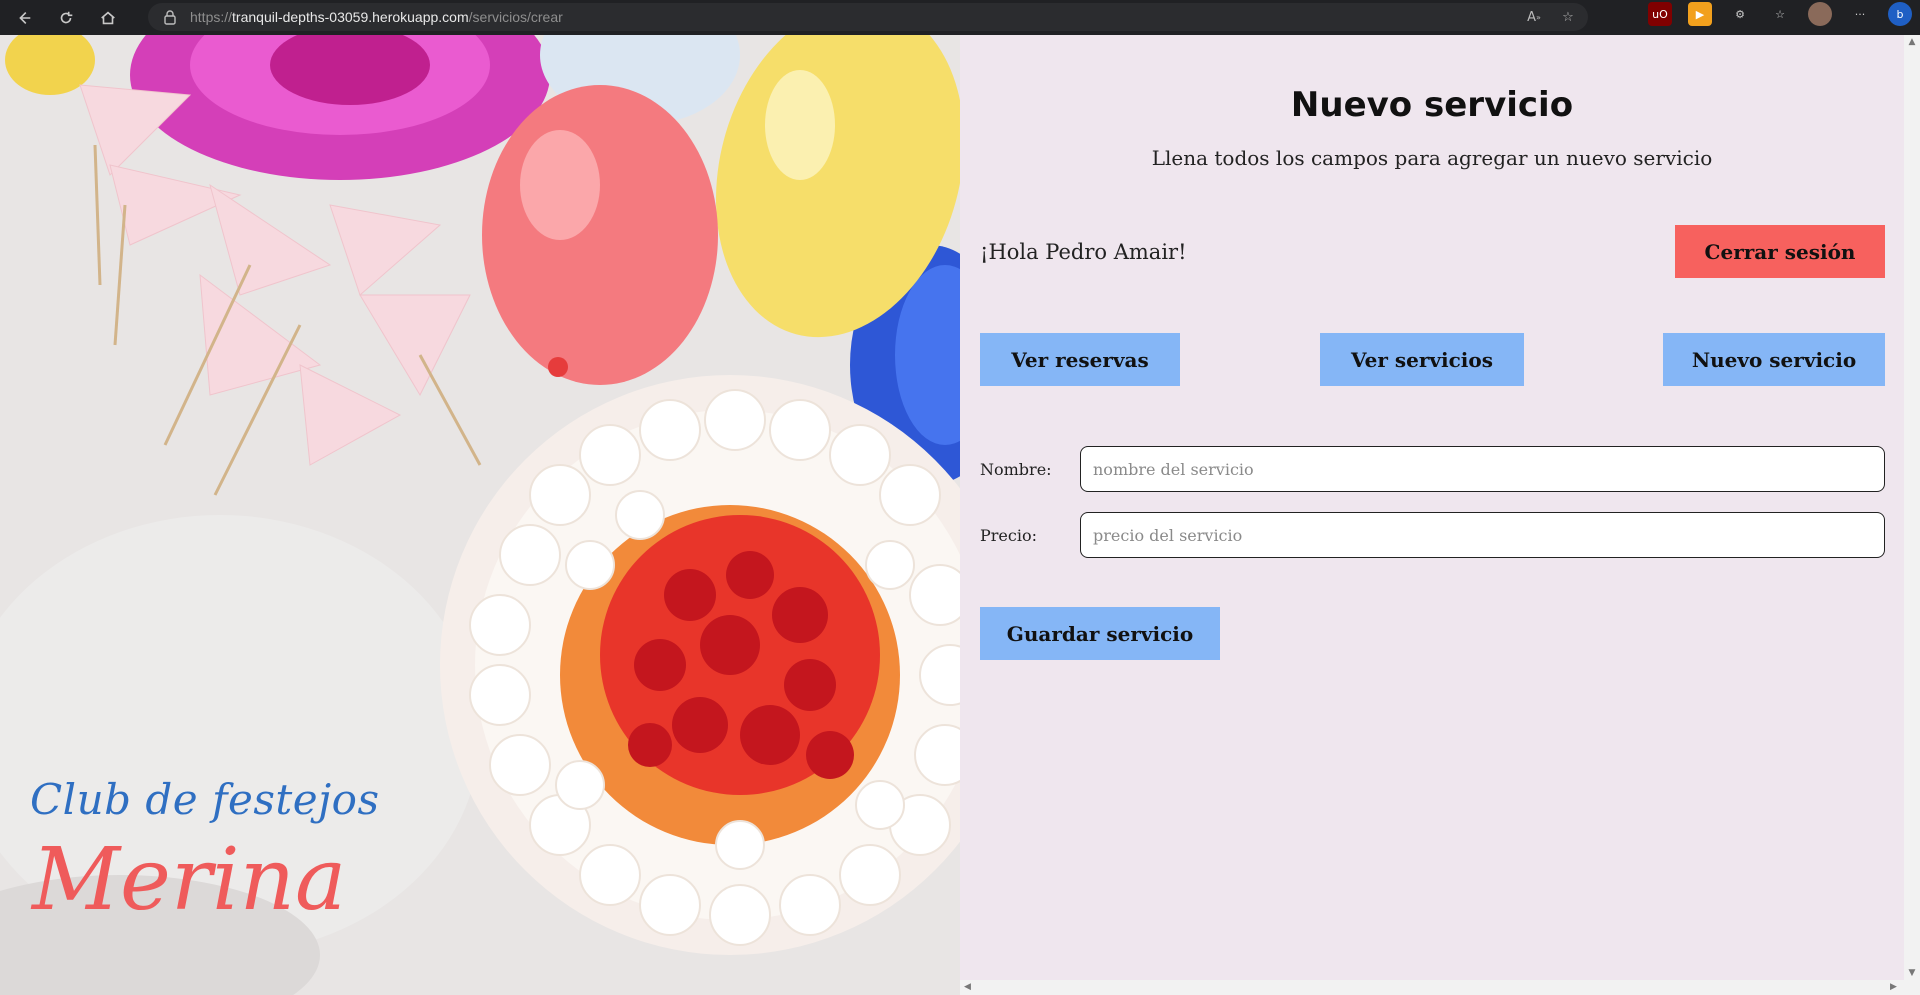 This screenshot has width=1920, height=995. I want to click on price-label: Precio:, so click(1008, 535).